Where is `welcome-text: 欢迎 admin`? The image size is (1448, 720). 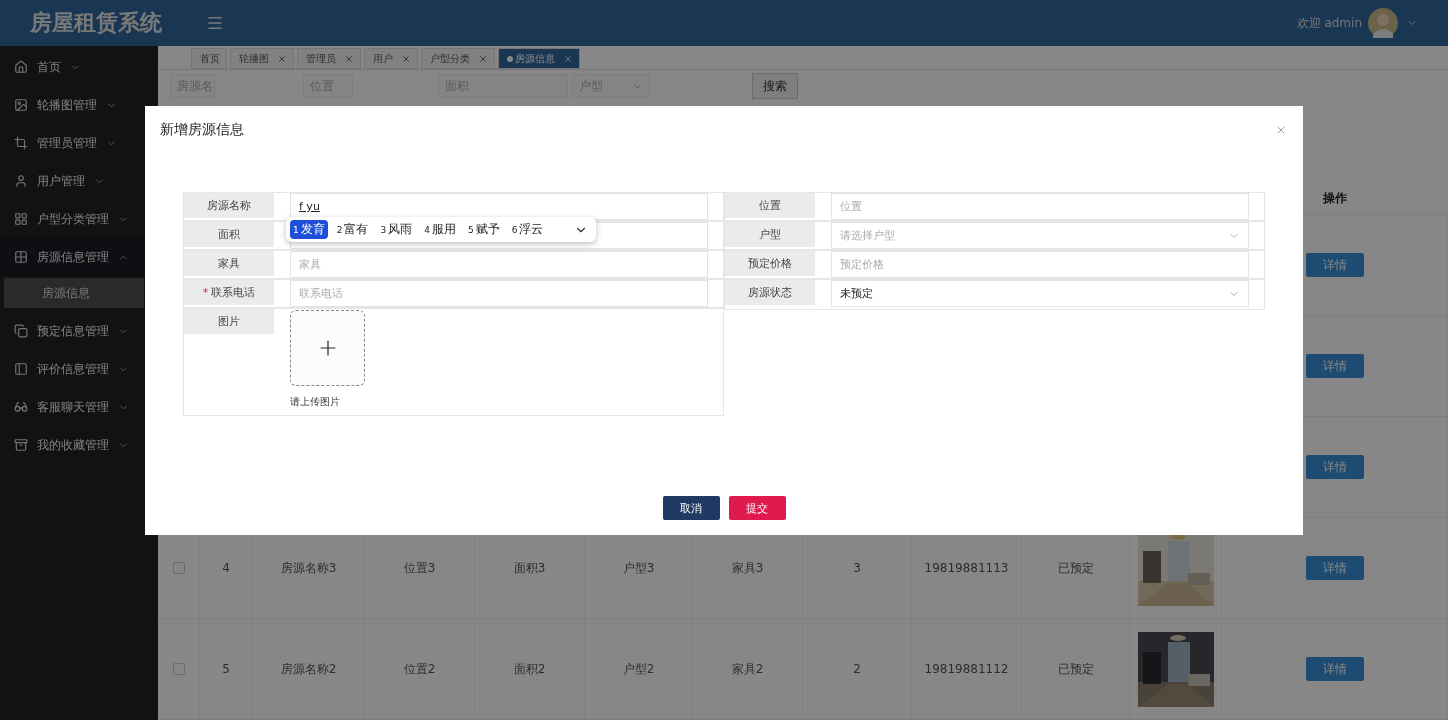
welcome-text: 欢迎 admin is located at coordinates (1329, 23).